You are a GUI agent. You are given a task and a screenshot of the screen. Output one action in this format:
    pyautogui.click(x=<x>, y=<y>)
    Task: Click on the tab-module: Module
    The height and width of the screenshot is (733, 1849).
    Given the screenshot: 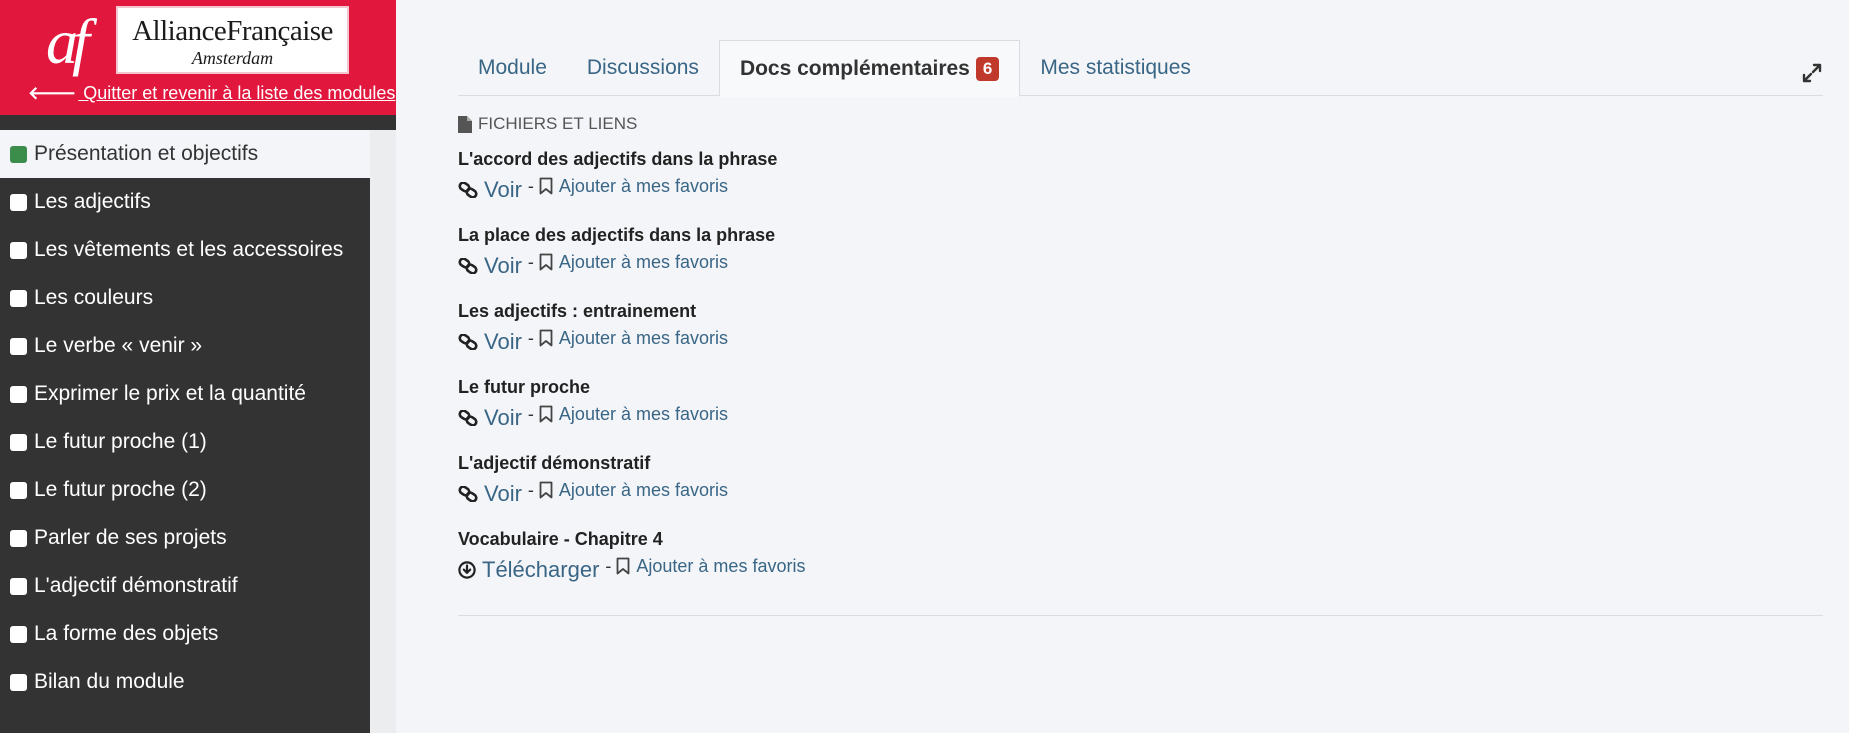 What is the action you would take?
    pyautogui.click(x=512, y=68)
    